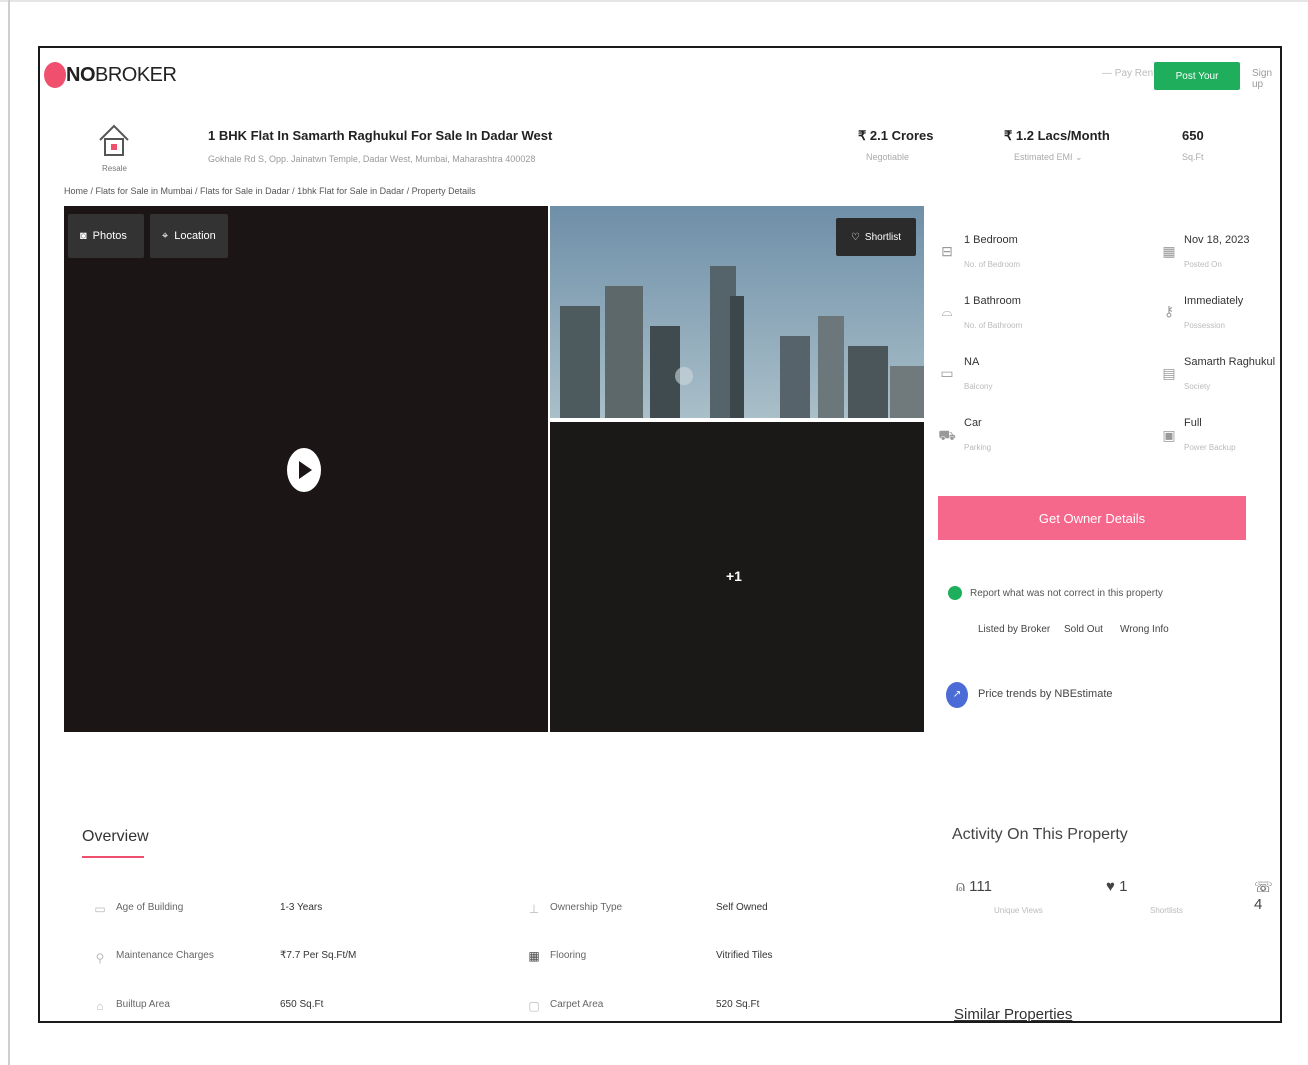 The width and height of the screenshot is (1308, 1065). What do you see at coordinates (1169, 435) in the screenshot?
I see `power-icon: ▣` at bounding box center [1169, 435].